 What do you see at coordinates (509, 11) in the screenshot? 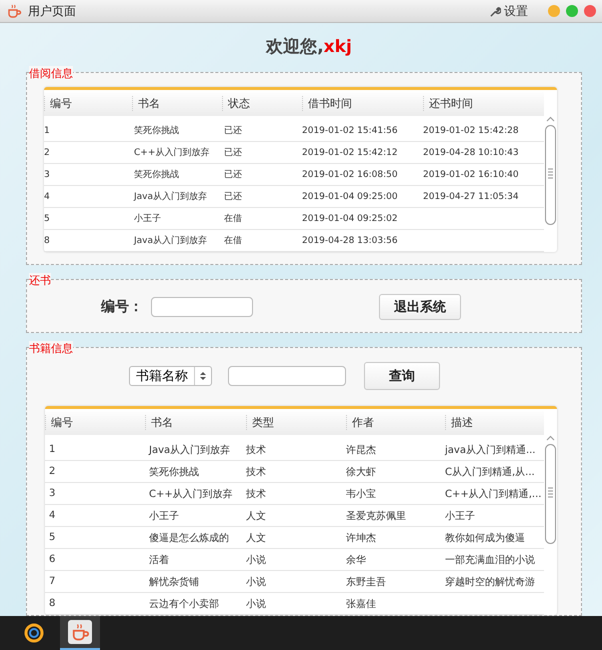
I see `settings-button: 设置` at bounding box center [509, 11].